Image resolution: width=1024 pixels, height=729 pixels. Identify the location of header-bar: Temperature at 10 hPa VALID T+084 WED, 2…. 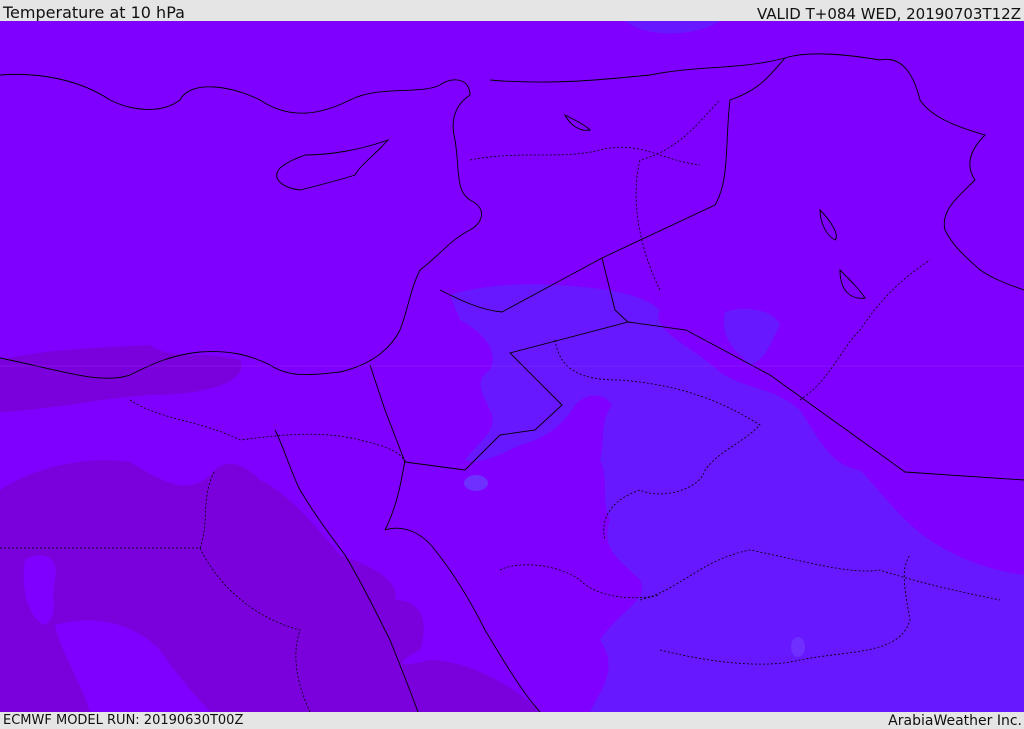
(512, 11).